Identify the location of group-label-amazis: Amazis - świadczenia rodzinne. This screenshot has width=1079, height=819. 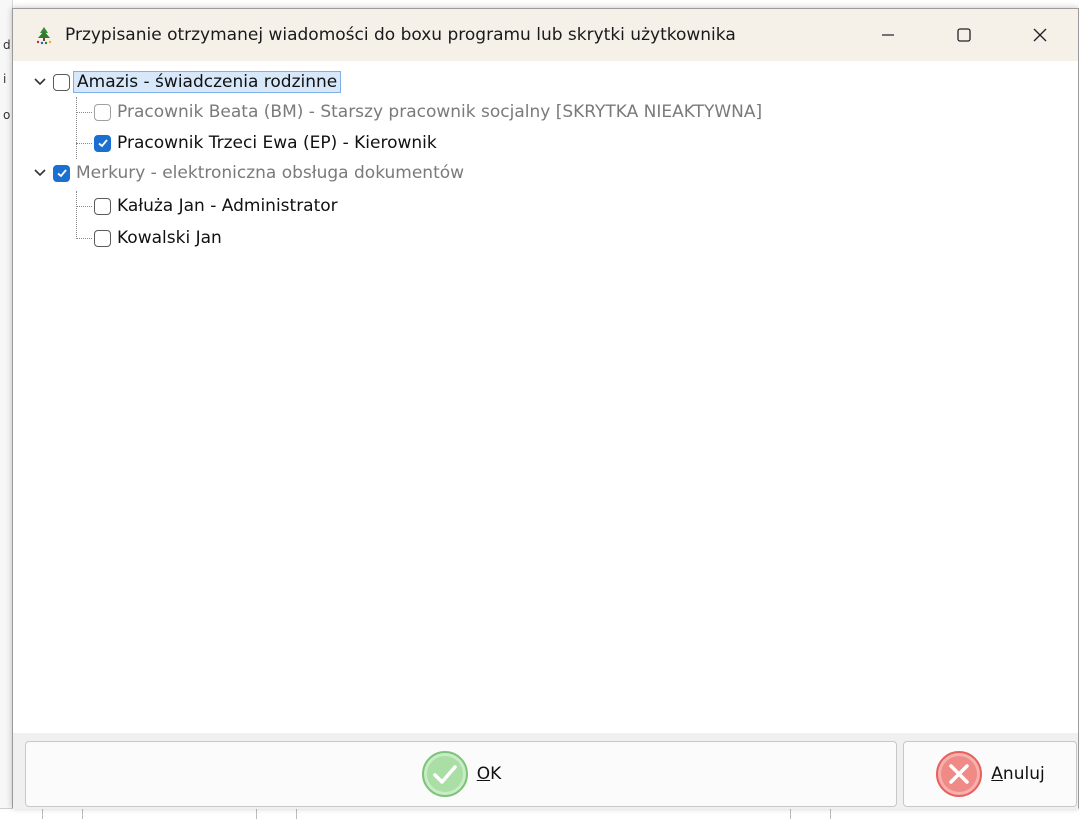
(207, 82).